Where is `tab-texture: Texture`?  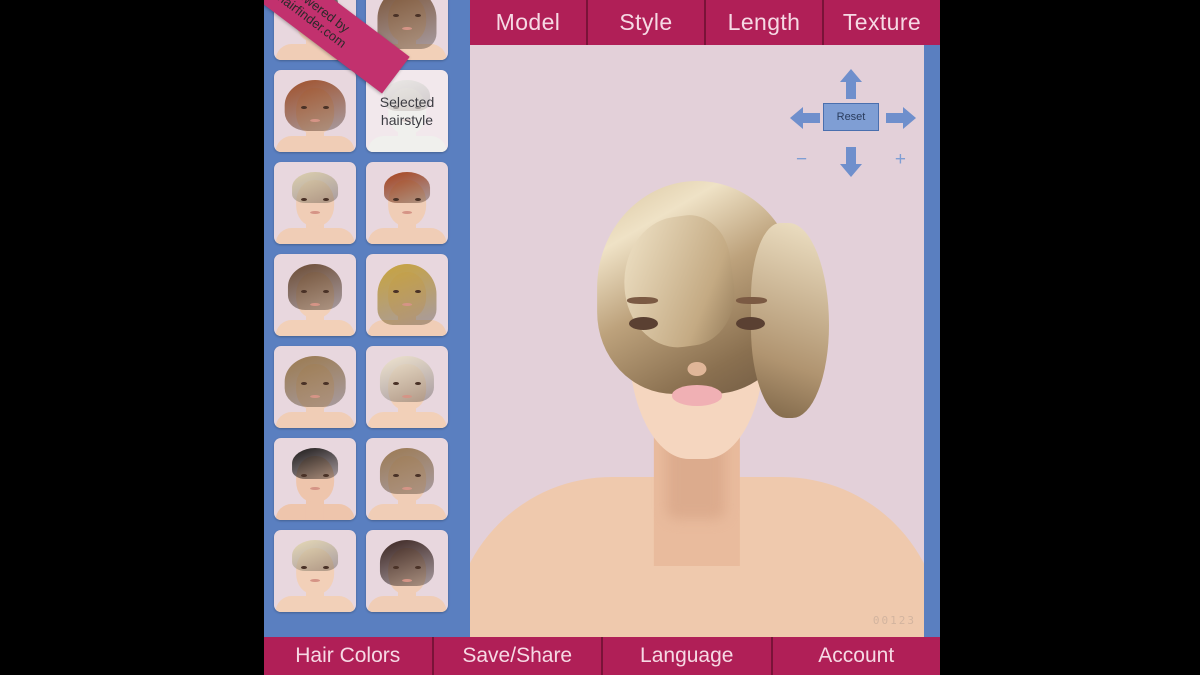
tab-texture: Texture is located at coordinates (882, 22).